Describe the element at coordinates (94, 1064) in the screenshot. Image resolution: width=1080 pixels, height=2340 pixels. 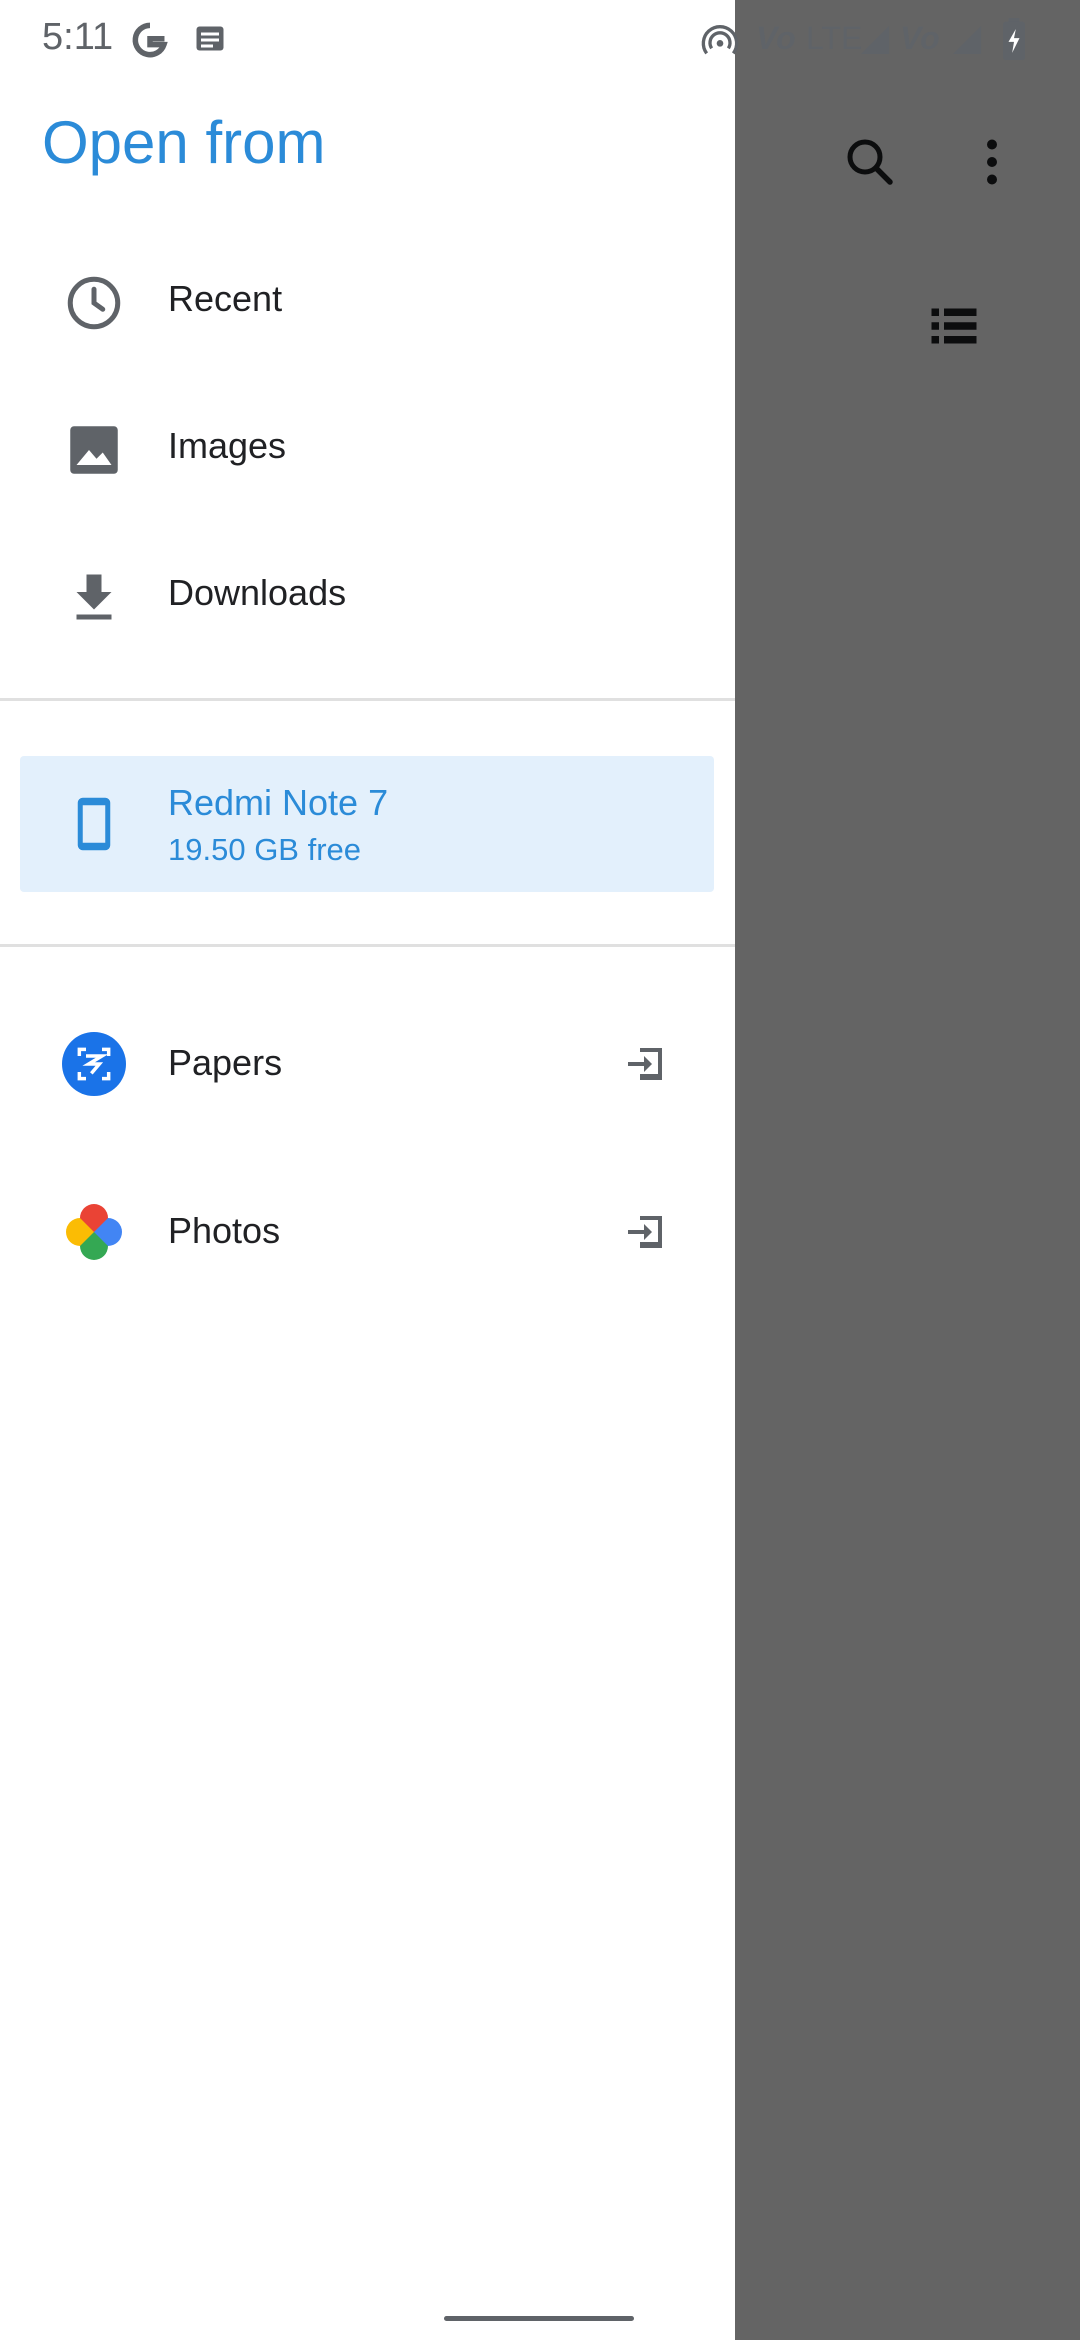
I see `papers-app-icon` at that location.